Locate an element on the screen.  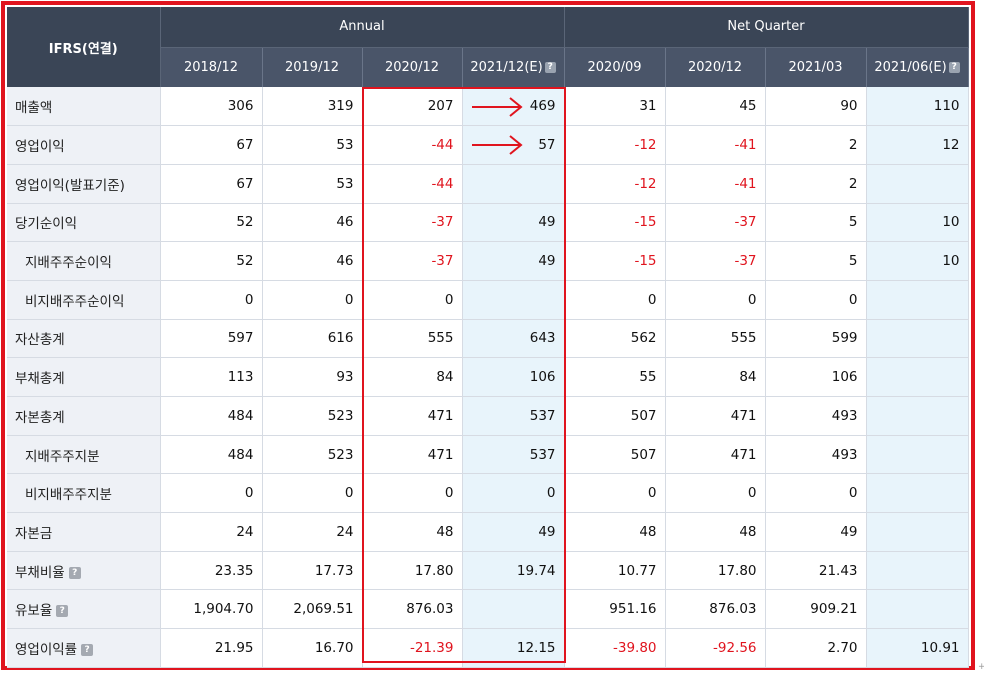
value-cell: 12 is located at coordinates (917, 145).